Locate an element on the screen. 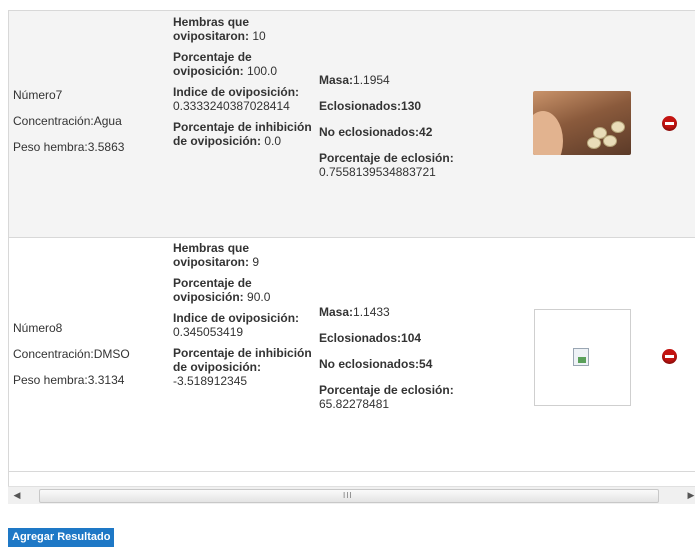 The image size is (695, 547). no-eclos-value: 54 is located at coordinates (426, 364).